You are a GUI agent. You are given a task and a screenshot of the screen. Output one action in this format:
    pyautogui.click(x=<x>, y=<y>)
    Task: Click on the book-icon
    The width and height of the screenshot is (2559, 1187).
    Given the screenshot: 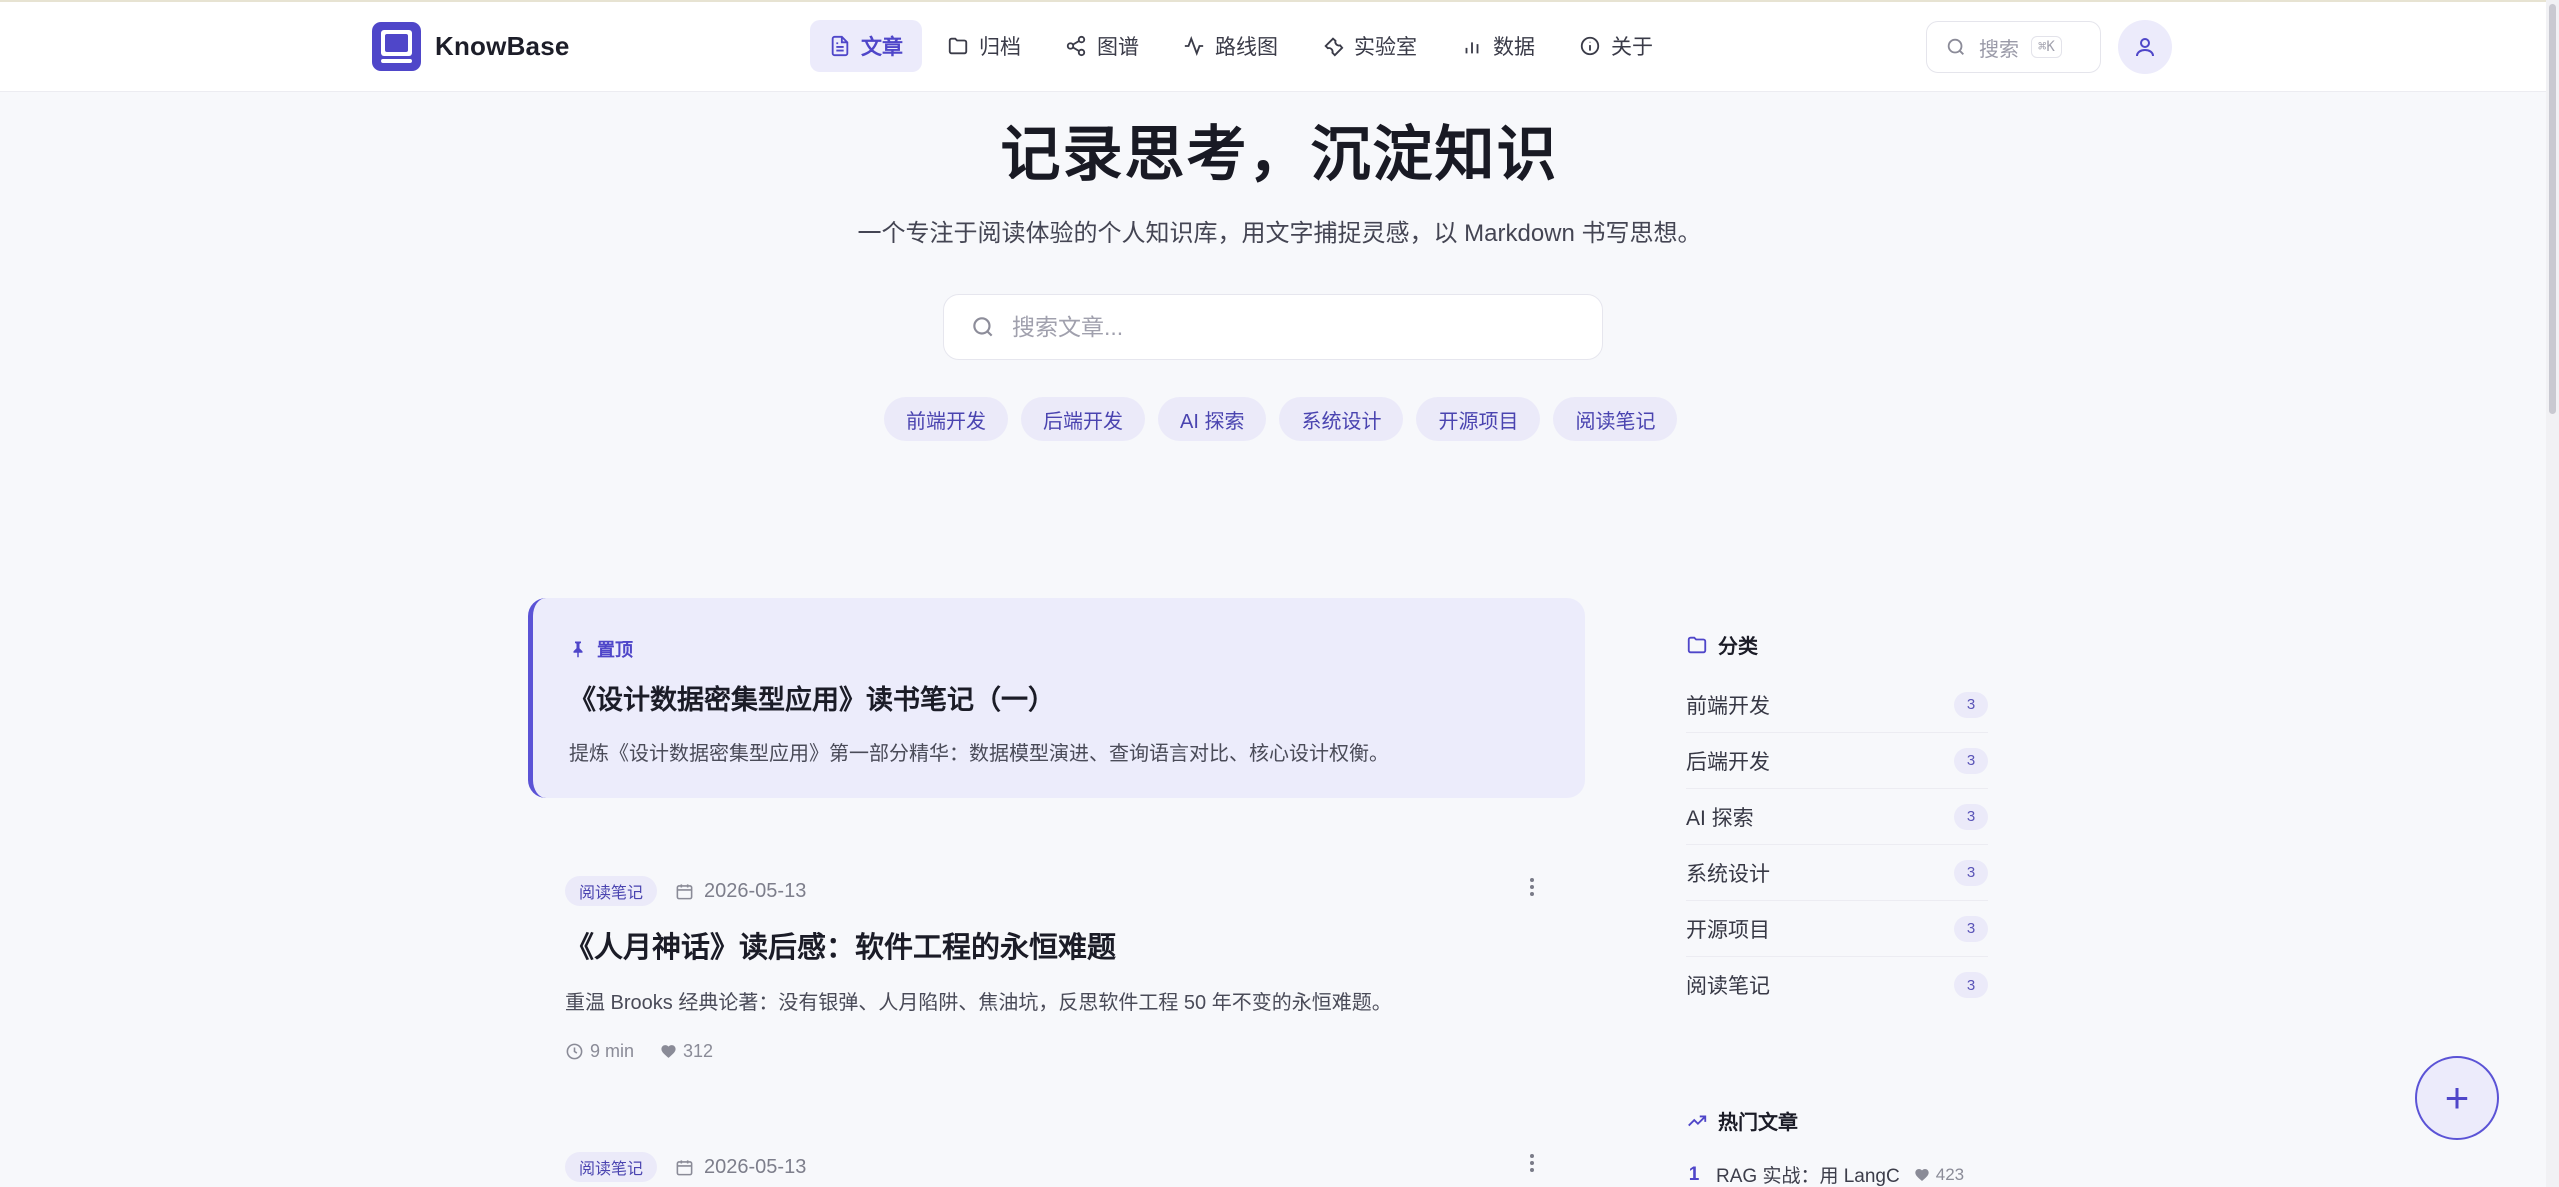 What is the action you would take?
    pyautogui.click(x=396, y=46)
    